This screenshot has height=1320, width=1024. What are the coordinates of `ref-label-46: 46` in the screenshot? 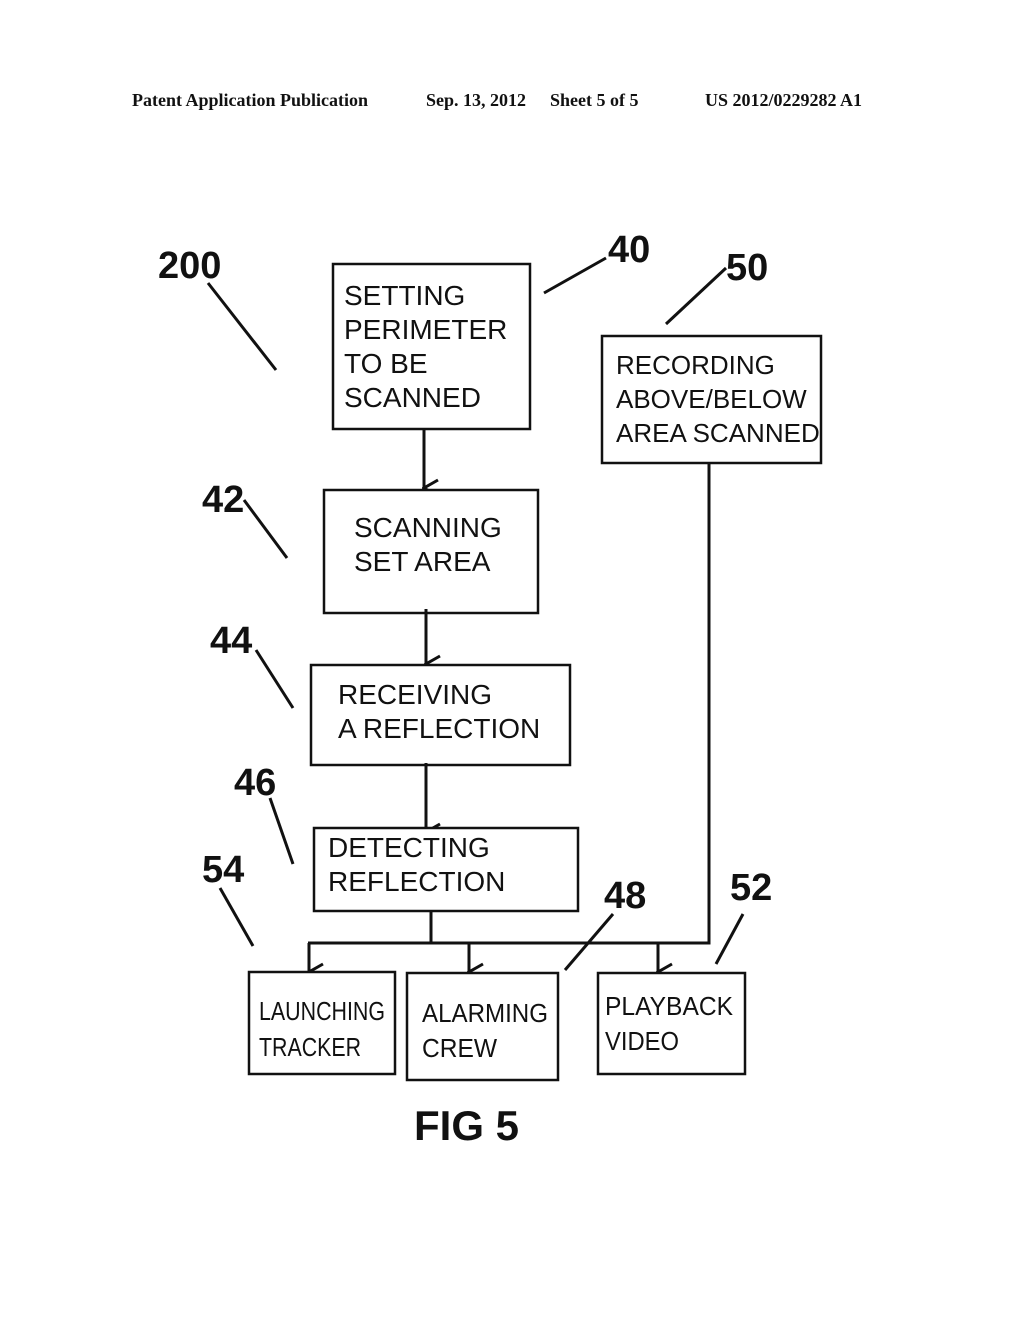 It's located at (255, 783).